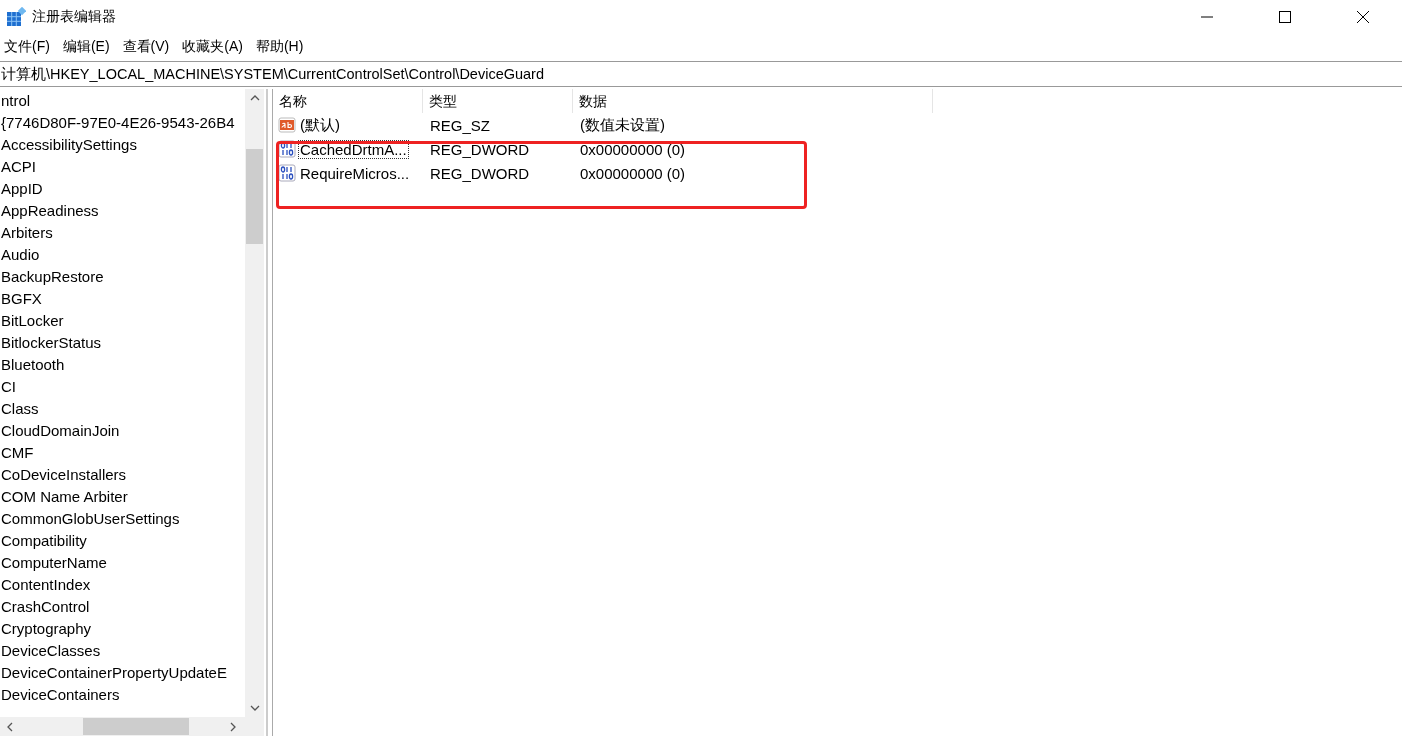  What do you see at coordinates (254, 98) in the screenshot?
I see `scroll-up-icon` at bounding box center [254, 98].